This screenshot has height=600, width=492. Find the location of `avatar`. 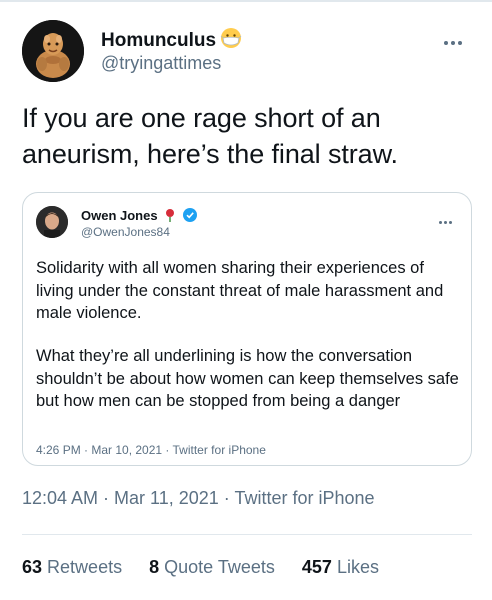

avatar is located at coordinates (53, 51).